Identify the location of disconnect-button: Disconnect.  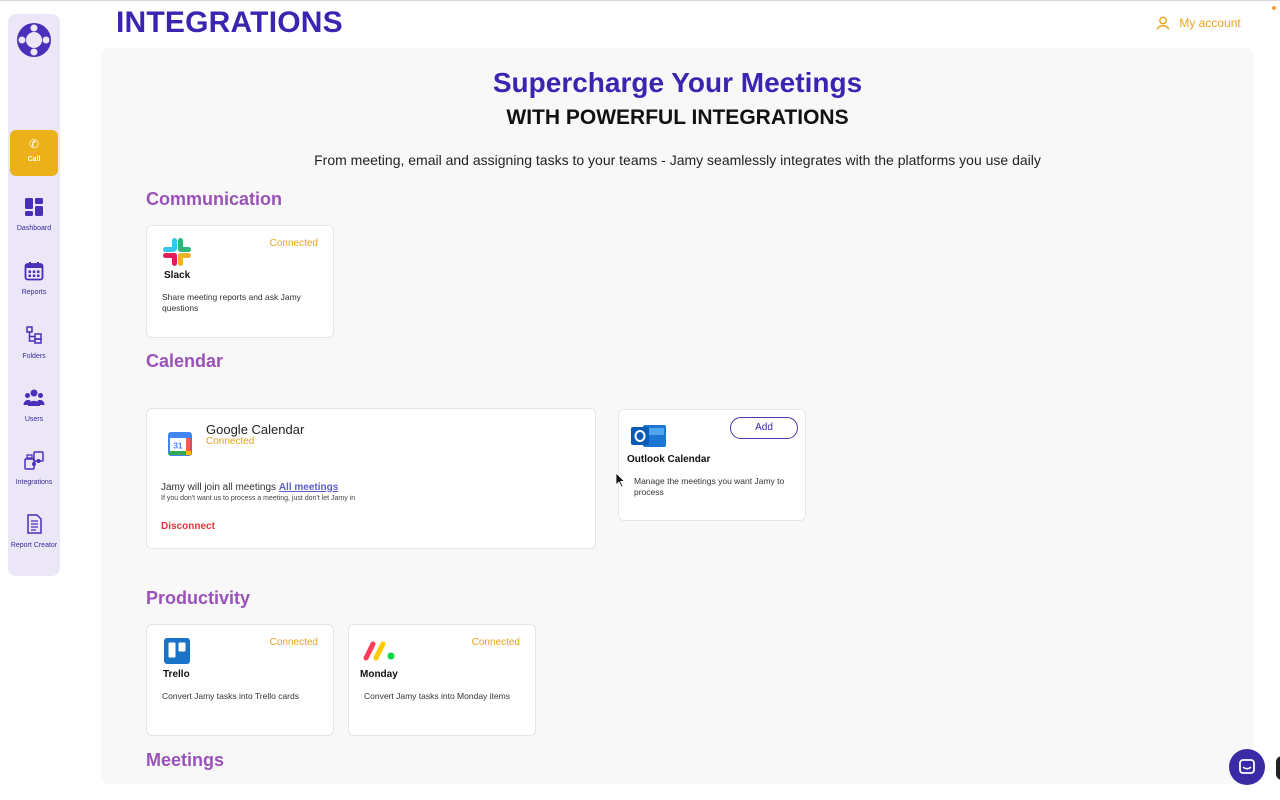
(188, 526).